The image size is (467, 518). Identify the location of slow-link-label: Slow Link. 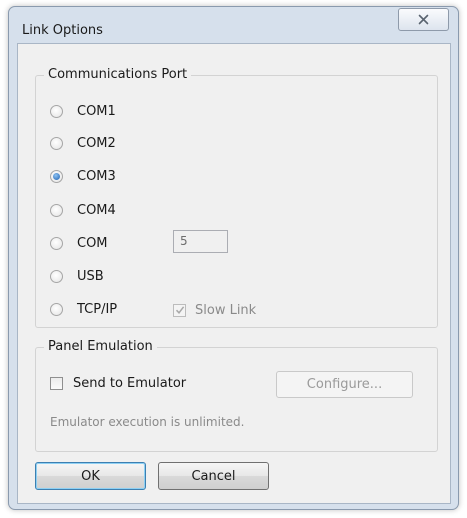
(226, 310).